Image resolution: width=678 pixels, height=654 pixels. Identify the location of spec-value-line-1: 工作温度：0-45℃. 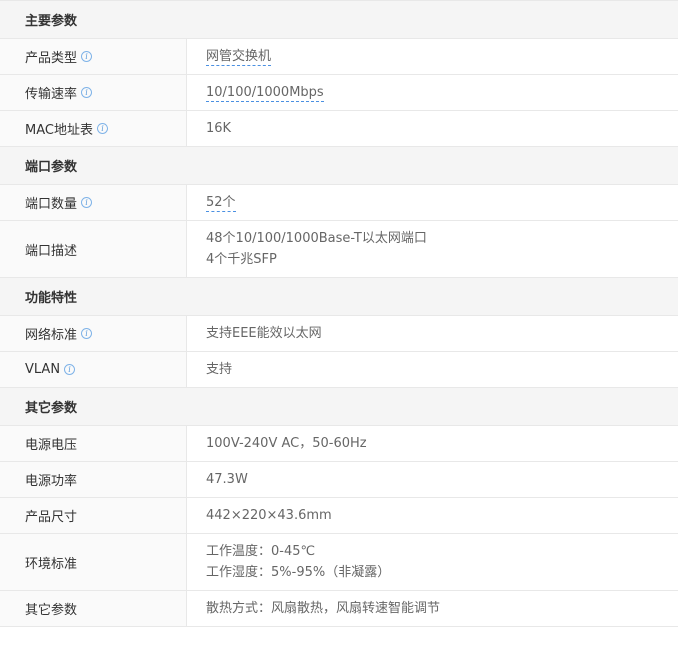
(261, 551).